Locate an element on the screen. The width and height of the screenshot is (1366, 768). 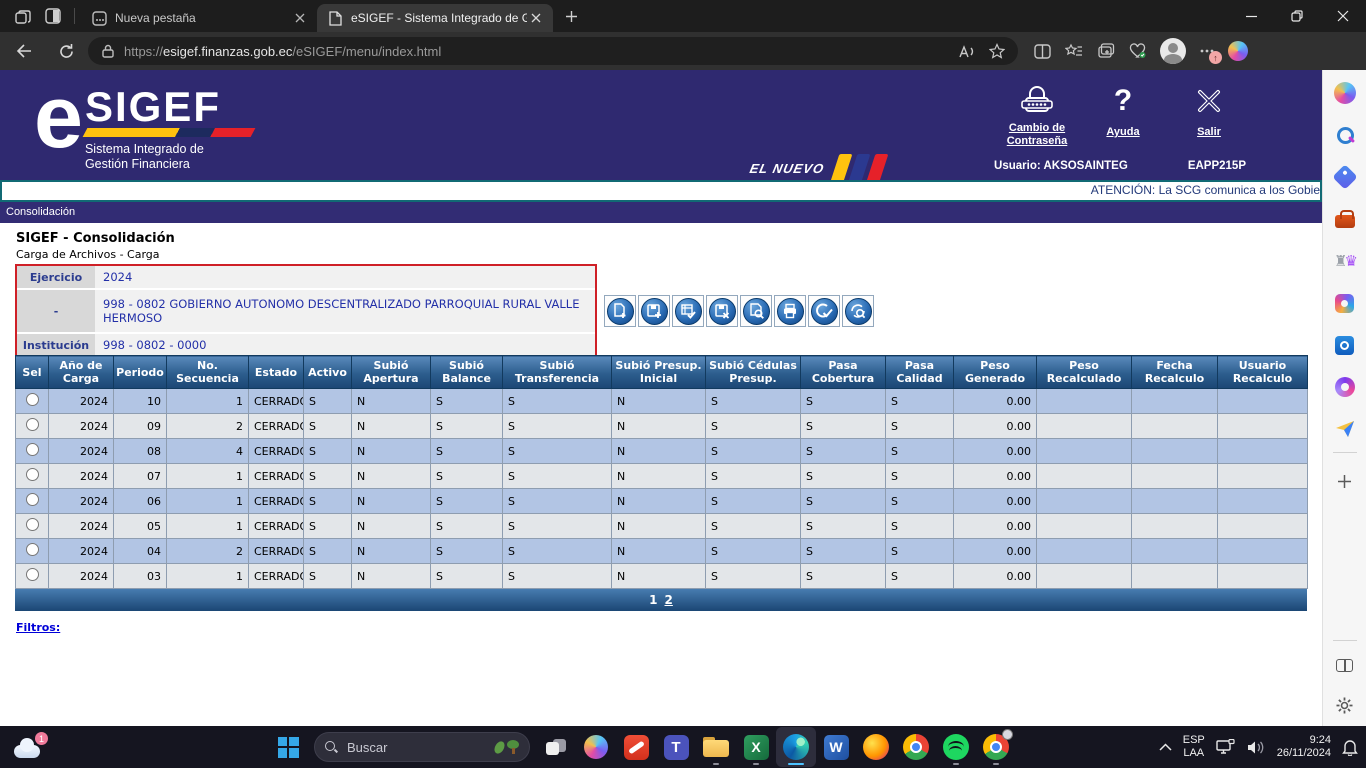
view-record-button is located at coordinates (756, 311).